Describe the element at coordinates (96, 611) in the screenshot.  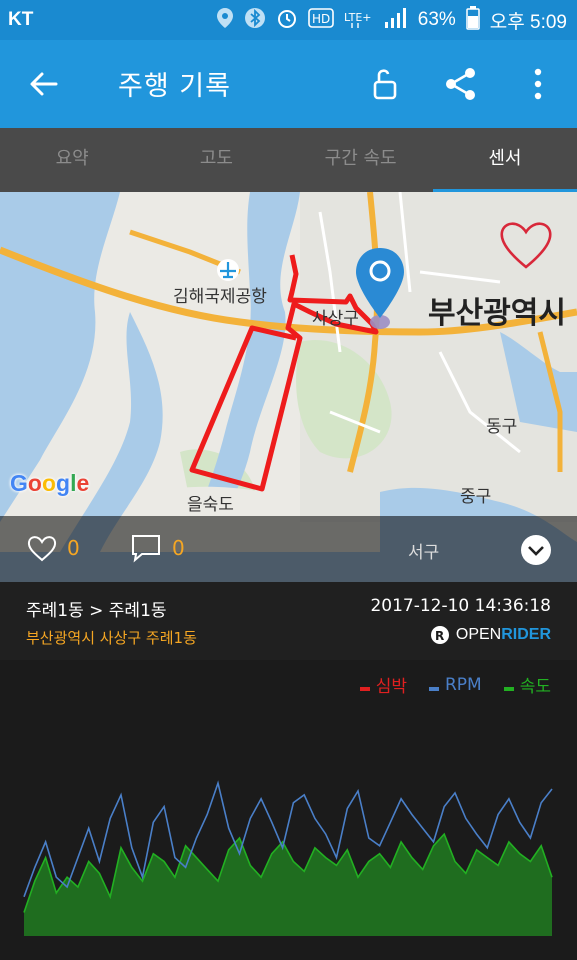
I see `route-summary: 주례1동 > 주례1동` at that location.